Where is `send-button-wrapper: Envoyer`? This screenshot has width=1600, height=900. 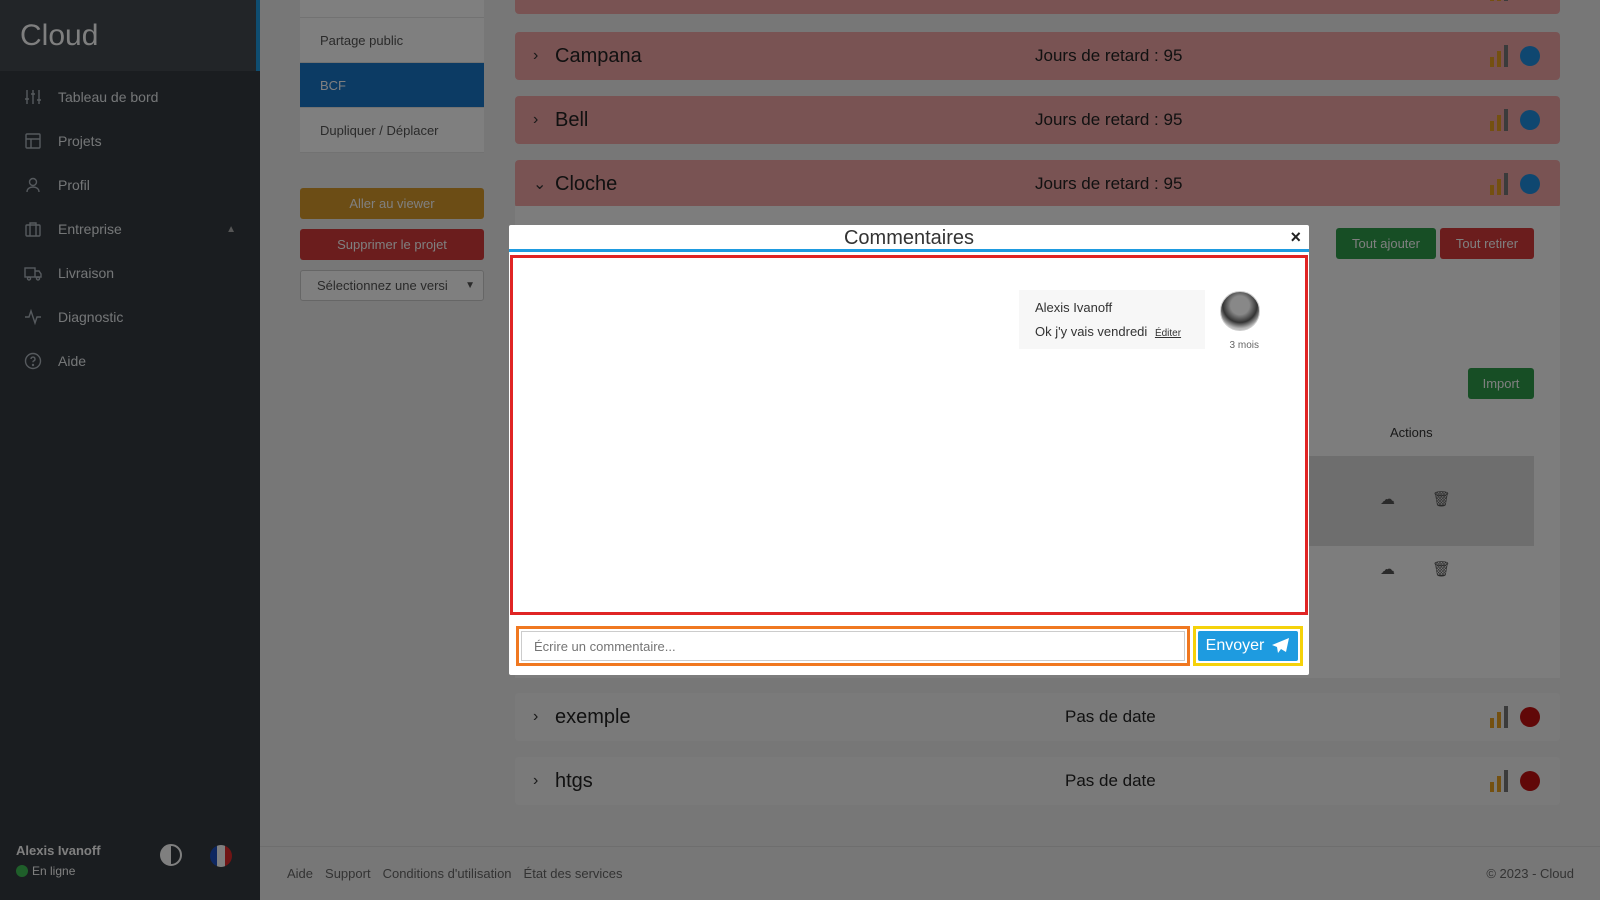 send-button-wrapper: Envoyer is located at coordinates (1248, 646).